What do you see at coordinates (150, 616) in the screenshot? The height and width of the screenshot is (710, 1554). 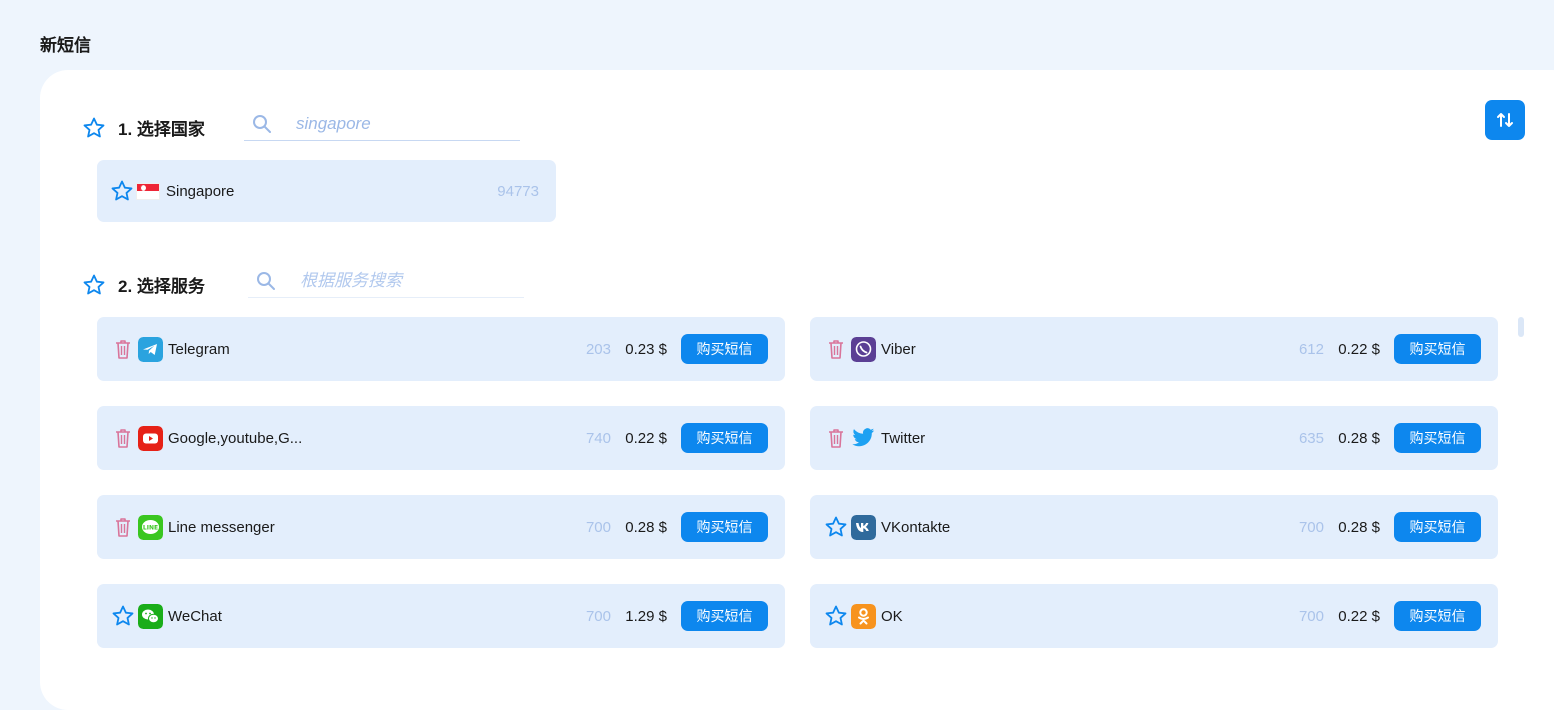 I see `wechat-icon` at bounding box center [150, 616].